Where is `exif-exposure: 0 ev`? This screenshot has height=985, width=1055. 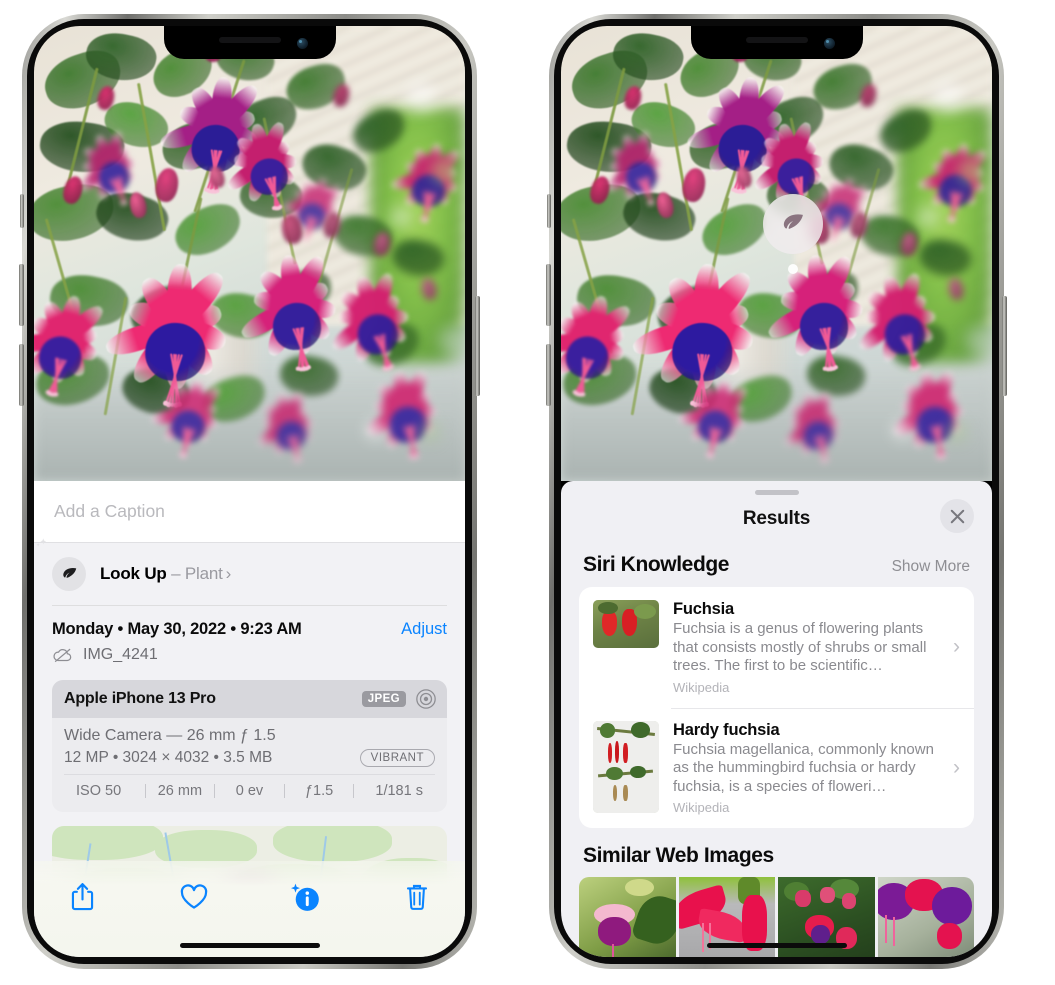 exif-exposure: 0 ev is located at coordinates (249, 791).